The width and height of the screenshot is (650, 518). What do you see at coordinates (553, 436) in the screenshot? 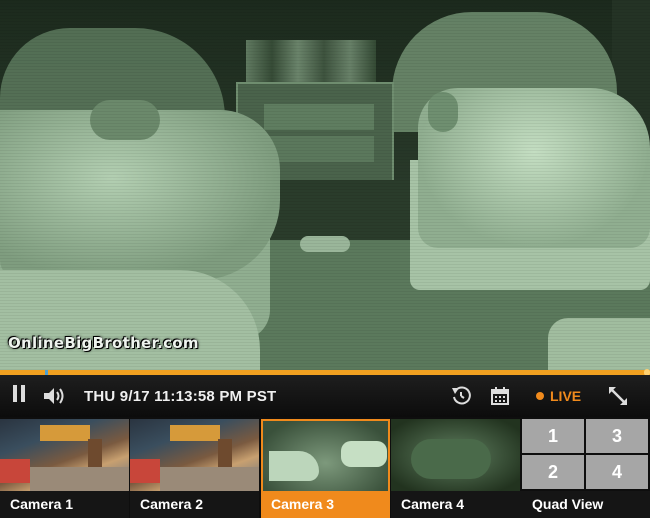
I see `quad-cell: 1` at bounding box center [553, 436].